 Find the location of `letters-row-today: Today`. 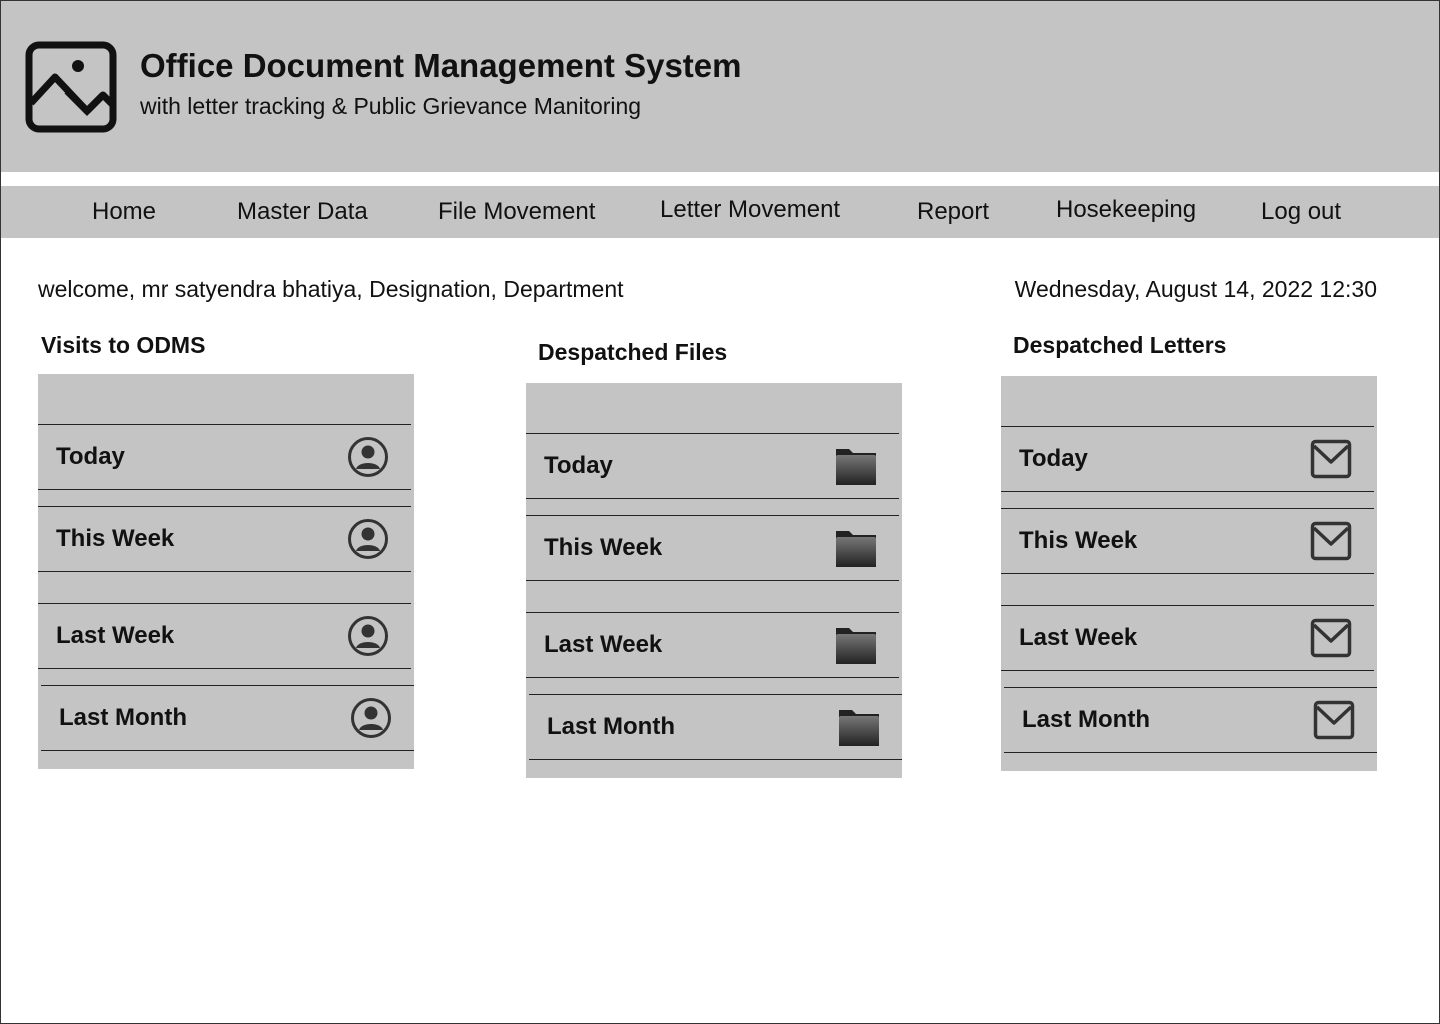

letters-row-today: Today is located at coordinates (1187, 459).